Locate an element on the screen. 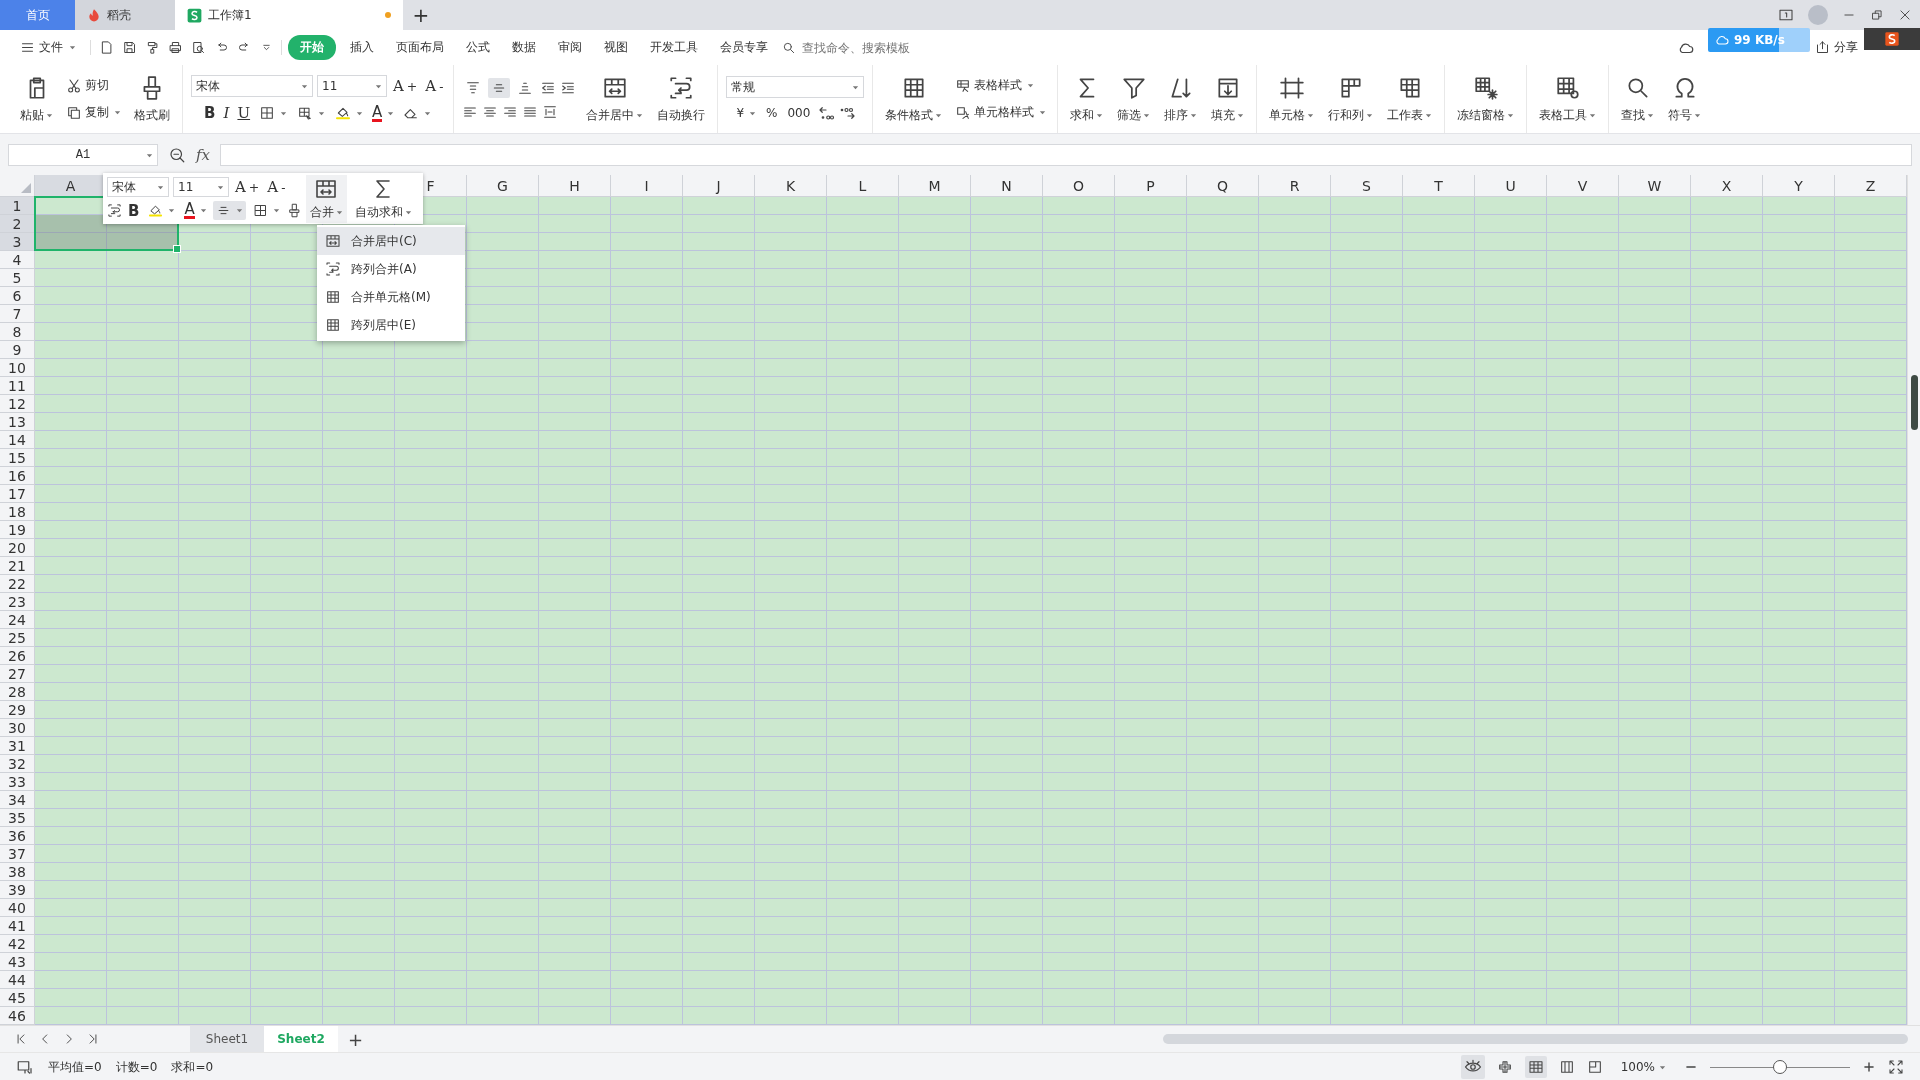 This screenshot has height=1080, width=1920. download-speed: 99 KB/s is located at coordinates (1759, 40).